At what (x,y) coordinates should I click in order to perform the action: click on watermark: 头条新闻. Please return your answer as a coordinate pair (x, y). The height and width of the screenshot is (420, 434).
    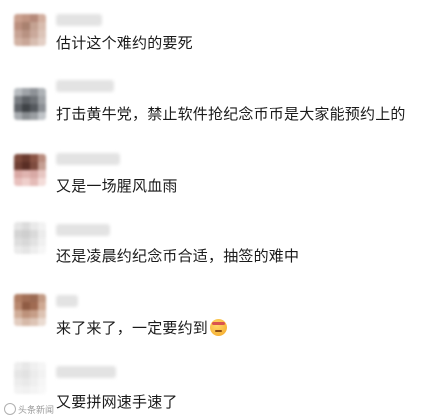
    Looking at the image, I should click on (29, 409).